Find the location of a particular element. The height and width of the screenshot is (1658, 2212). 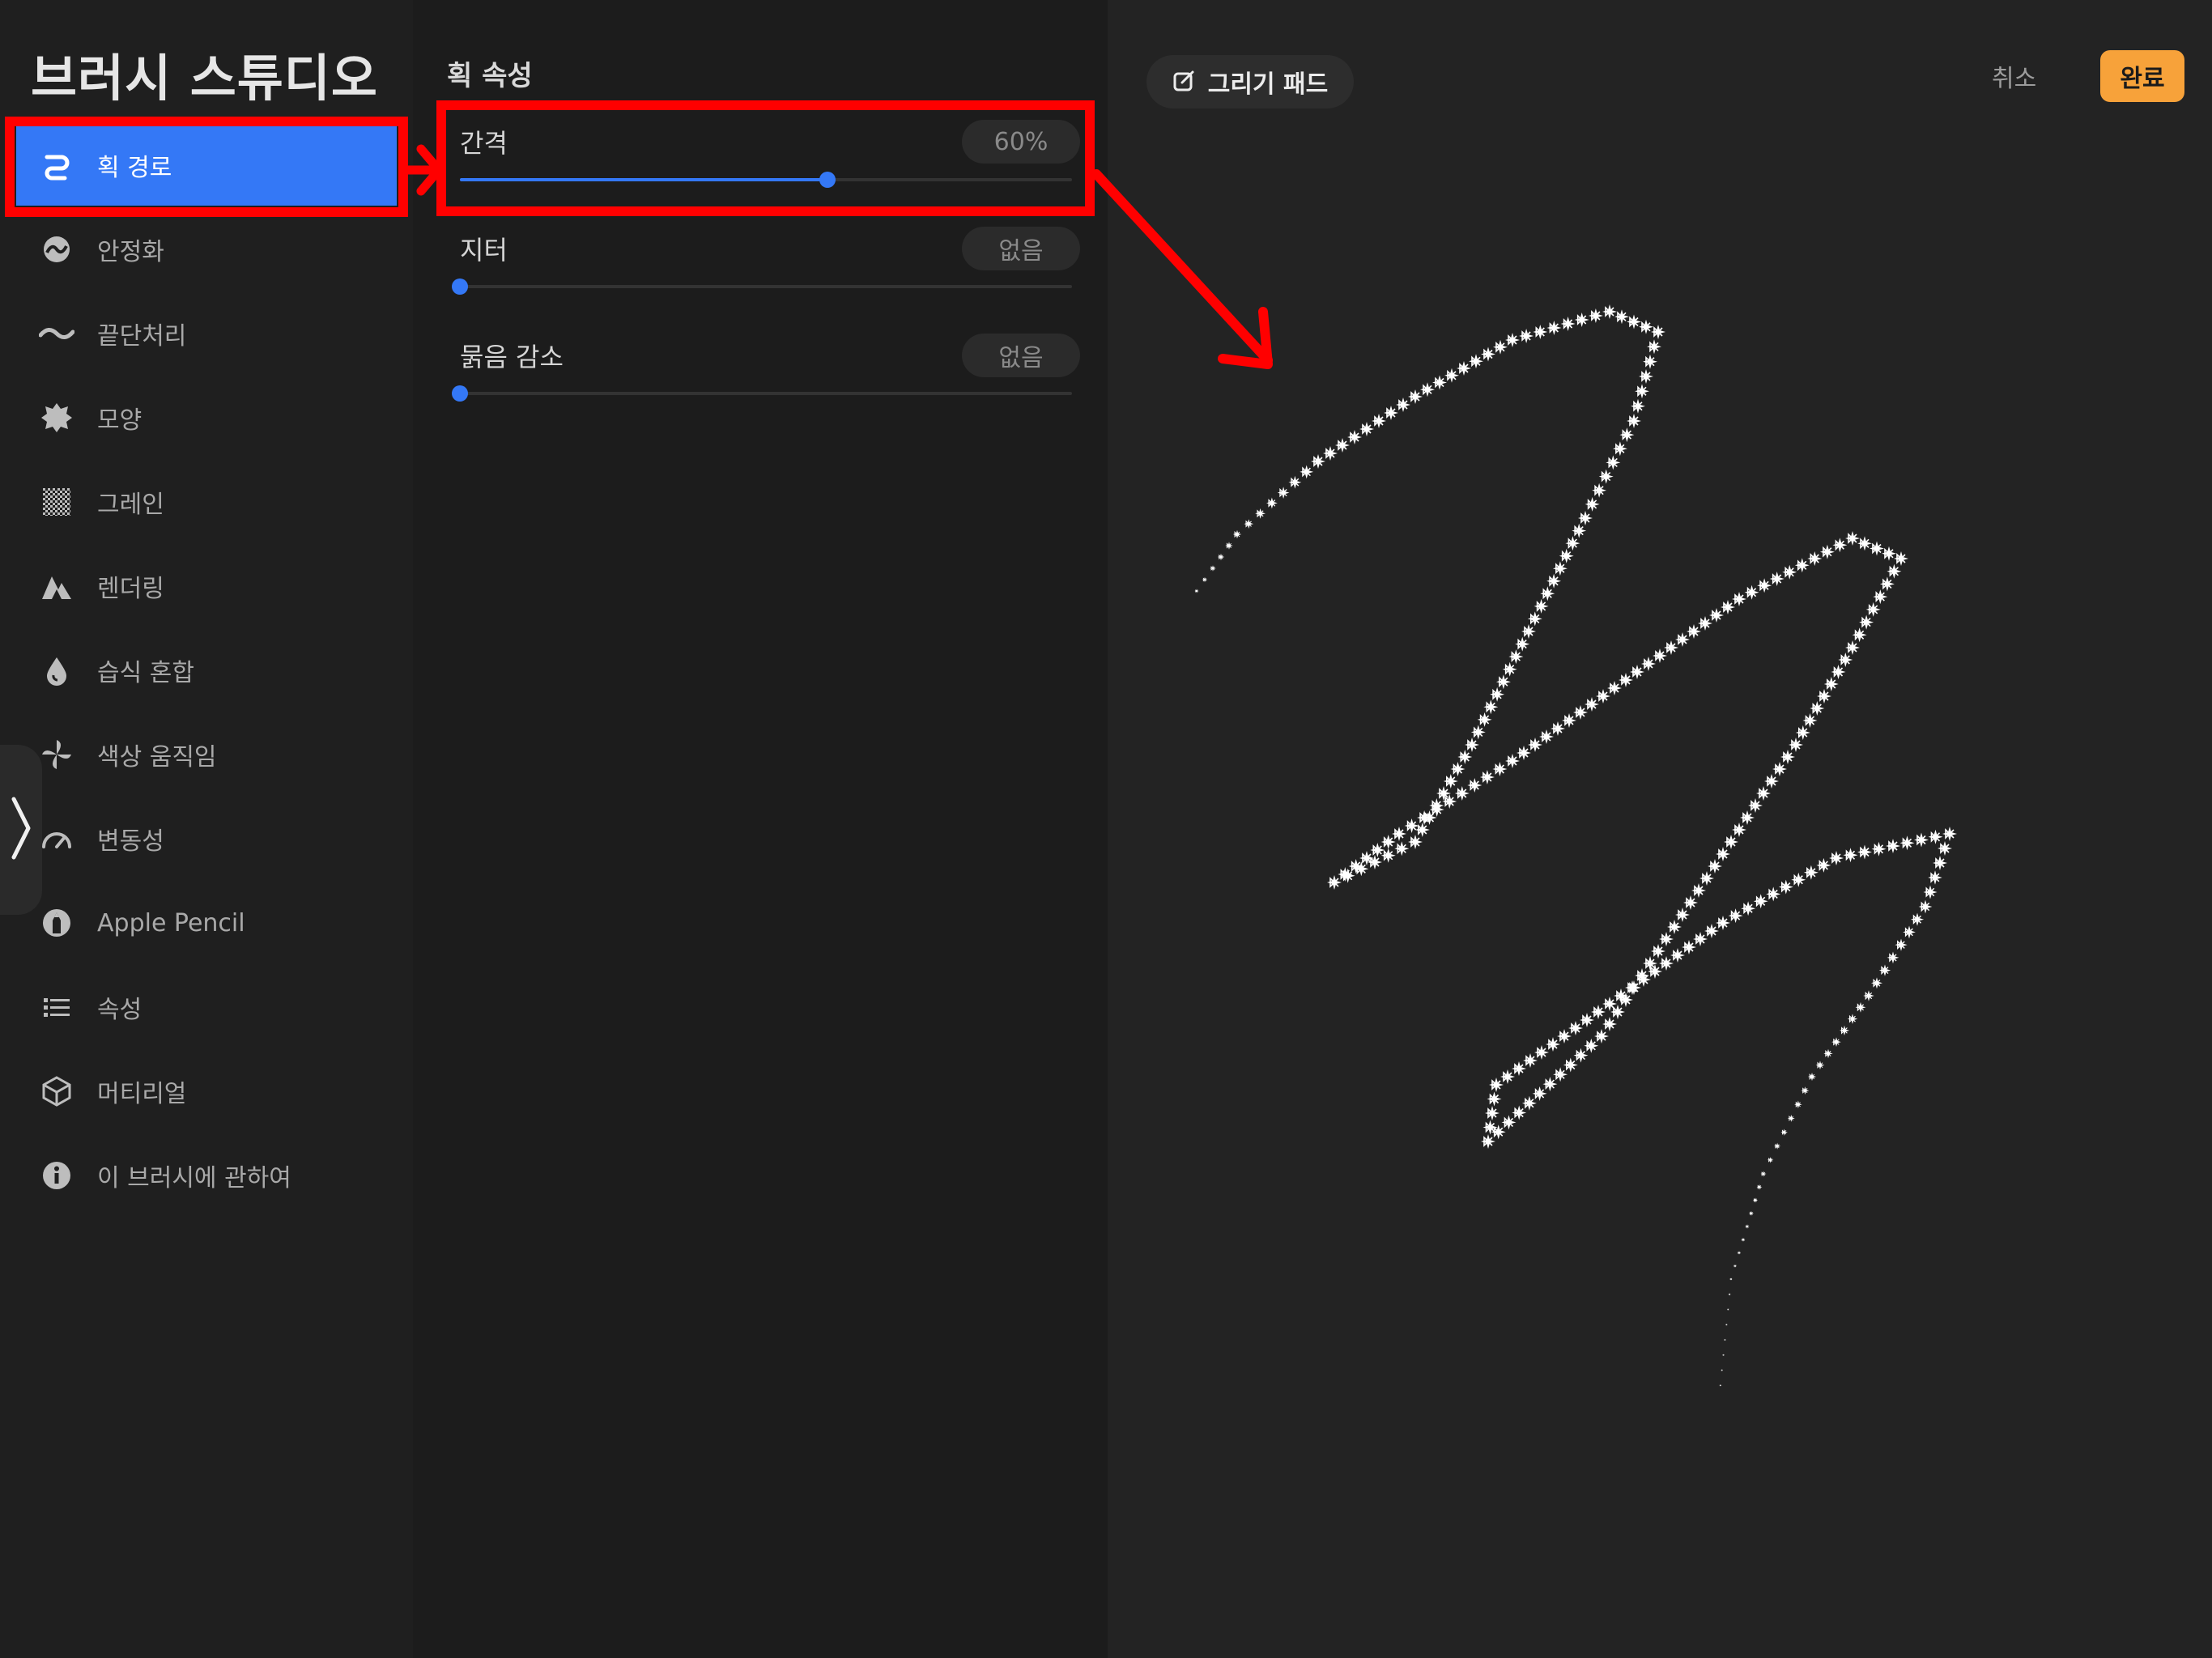

spacing-label: 간격 is located at coordinates (484, 143).